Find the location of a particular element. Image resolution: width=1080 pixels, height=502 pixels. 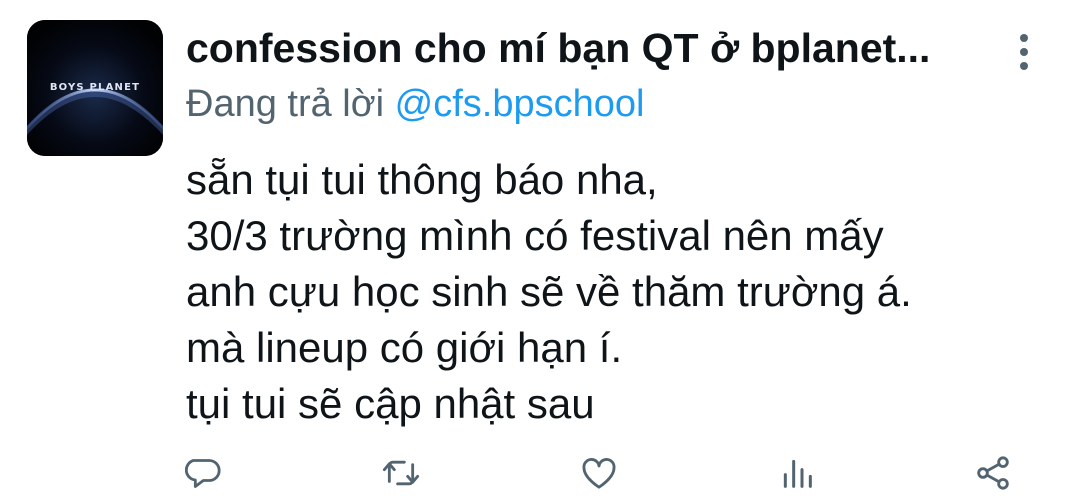

tweet-text-line: mà lineup có giới hạn í. is located at coordinates (404, 347).